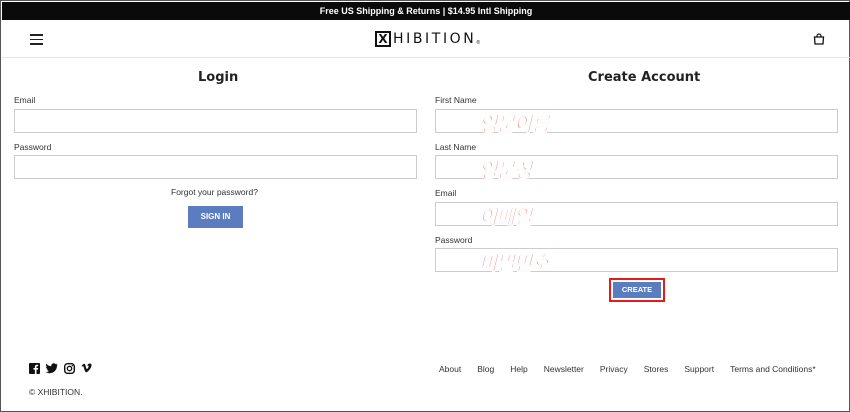 This screenshot has height=412, width=850. Describe the element at coordinates (518, 369) in the screenshot. I see `footer-link-help: Help` at that location.